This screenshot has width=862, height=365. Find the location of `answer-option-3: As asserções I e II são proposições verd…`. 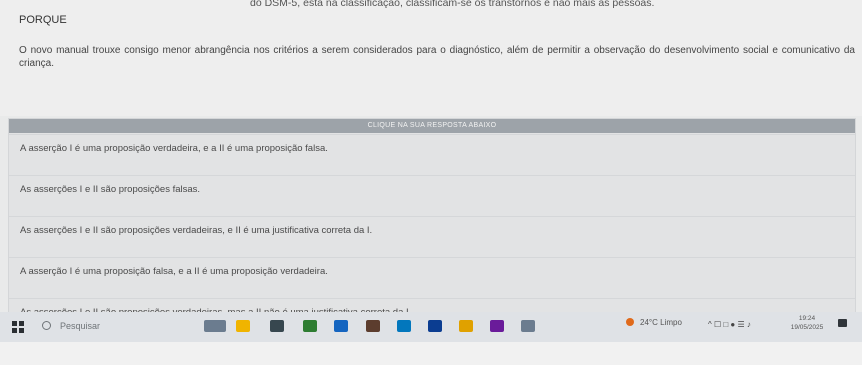

answer-option-3: As asserções I e II são proposições verd… is located at coordinates (432, 236).